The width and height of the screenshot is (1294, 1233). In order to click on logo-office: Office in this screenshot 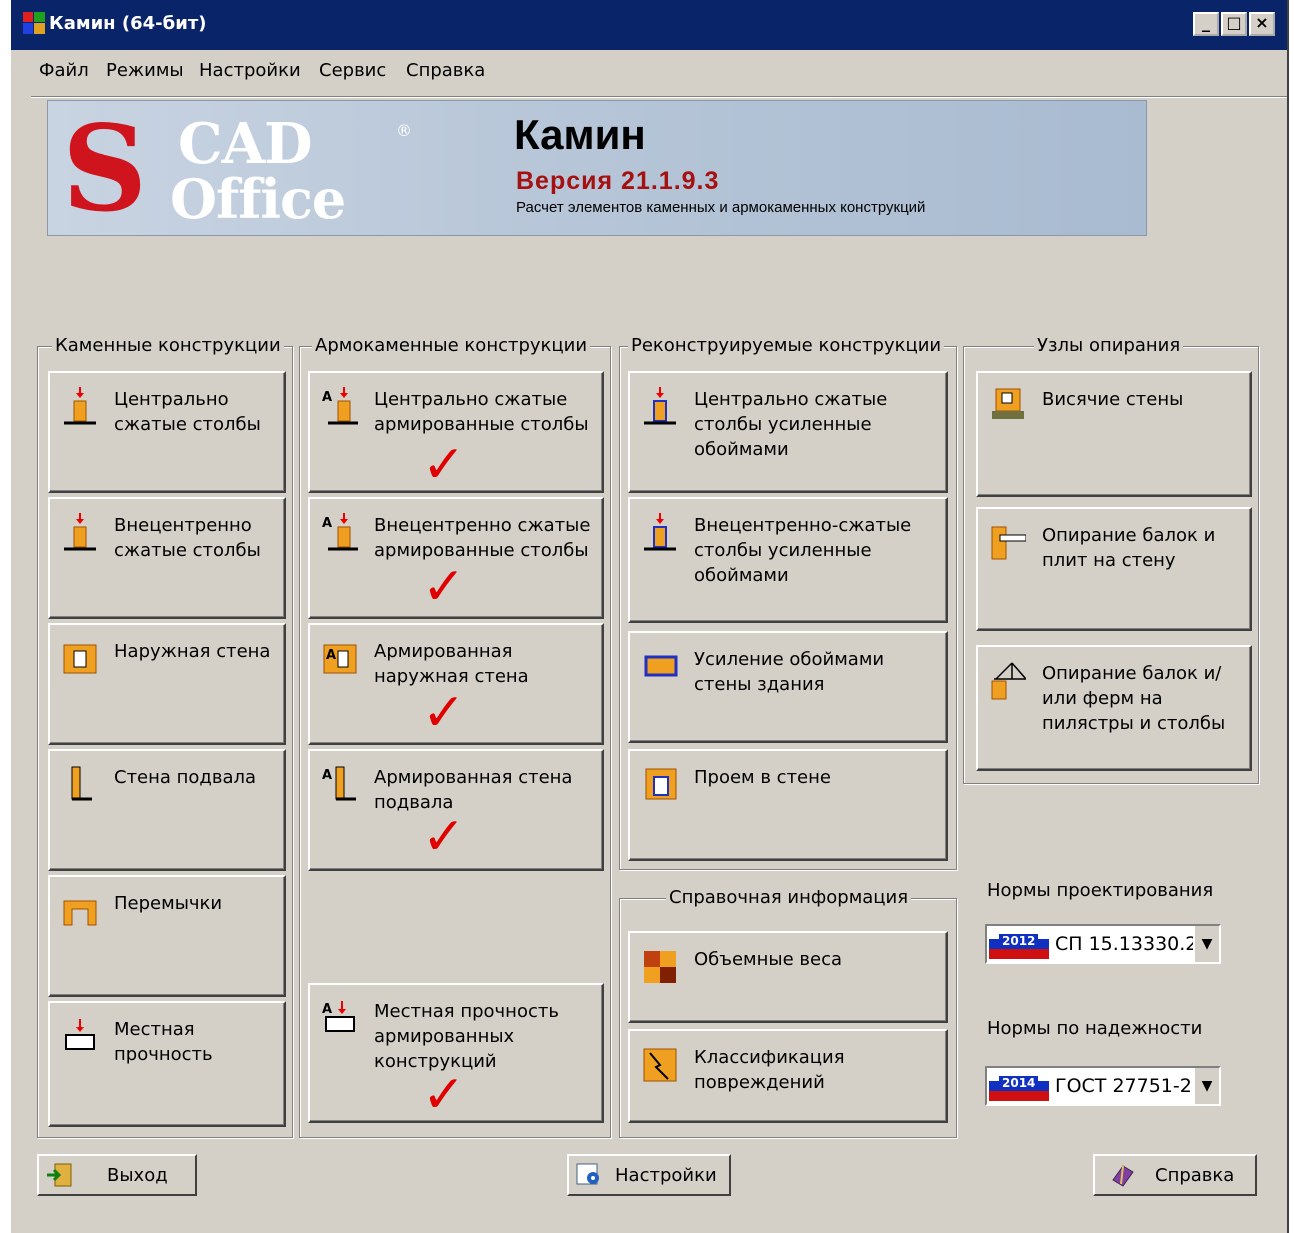, I will do `click(258, 199)`.